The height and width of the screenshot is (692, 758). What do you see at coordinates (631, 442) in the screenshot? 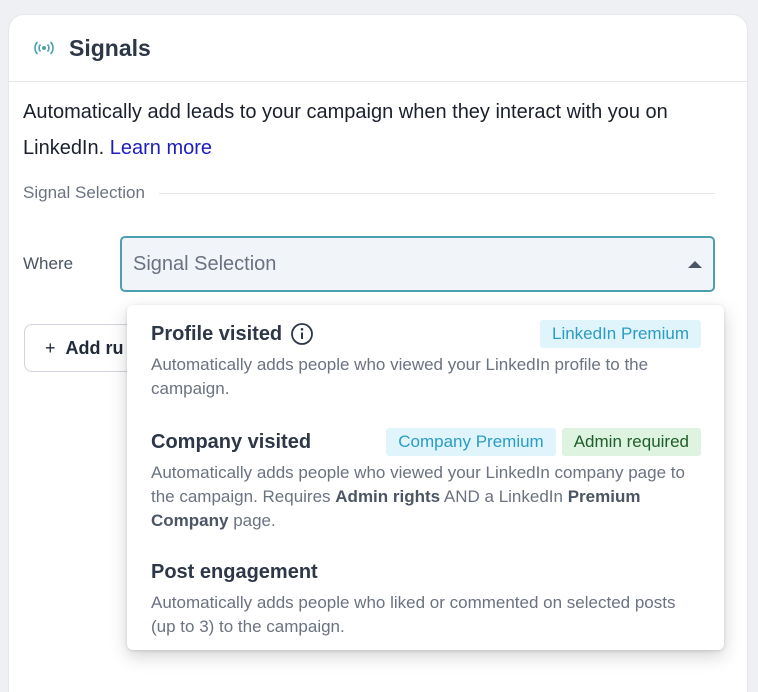
I see `admin-required-badge: Admin required` at bounding box center [631, 442].